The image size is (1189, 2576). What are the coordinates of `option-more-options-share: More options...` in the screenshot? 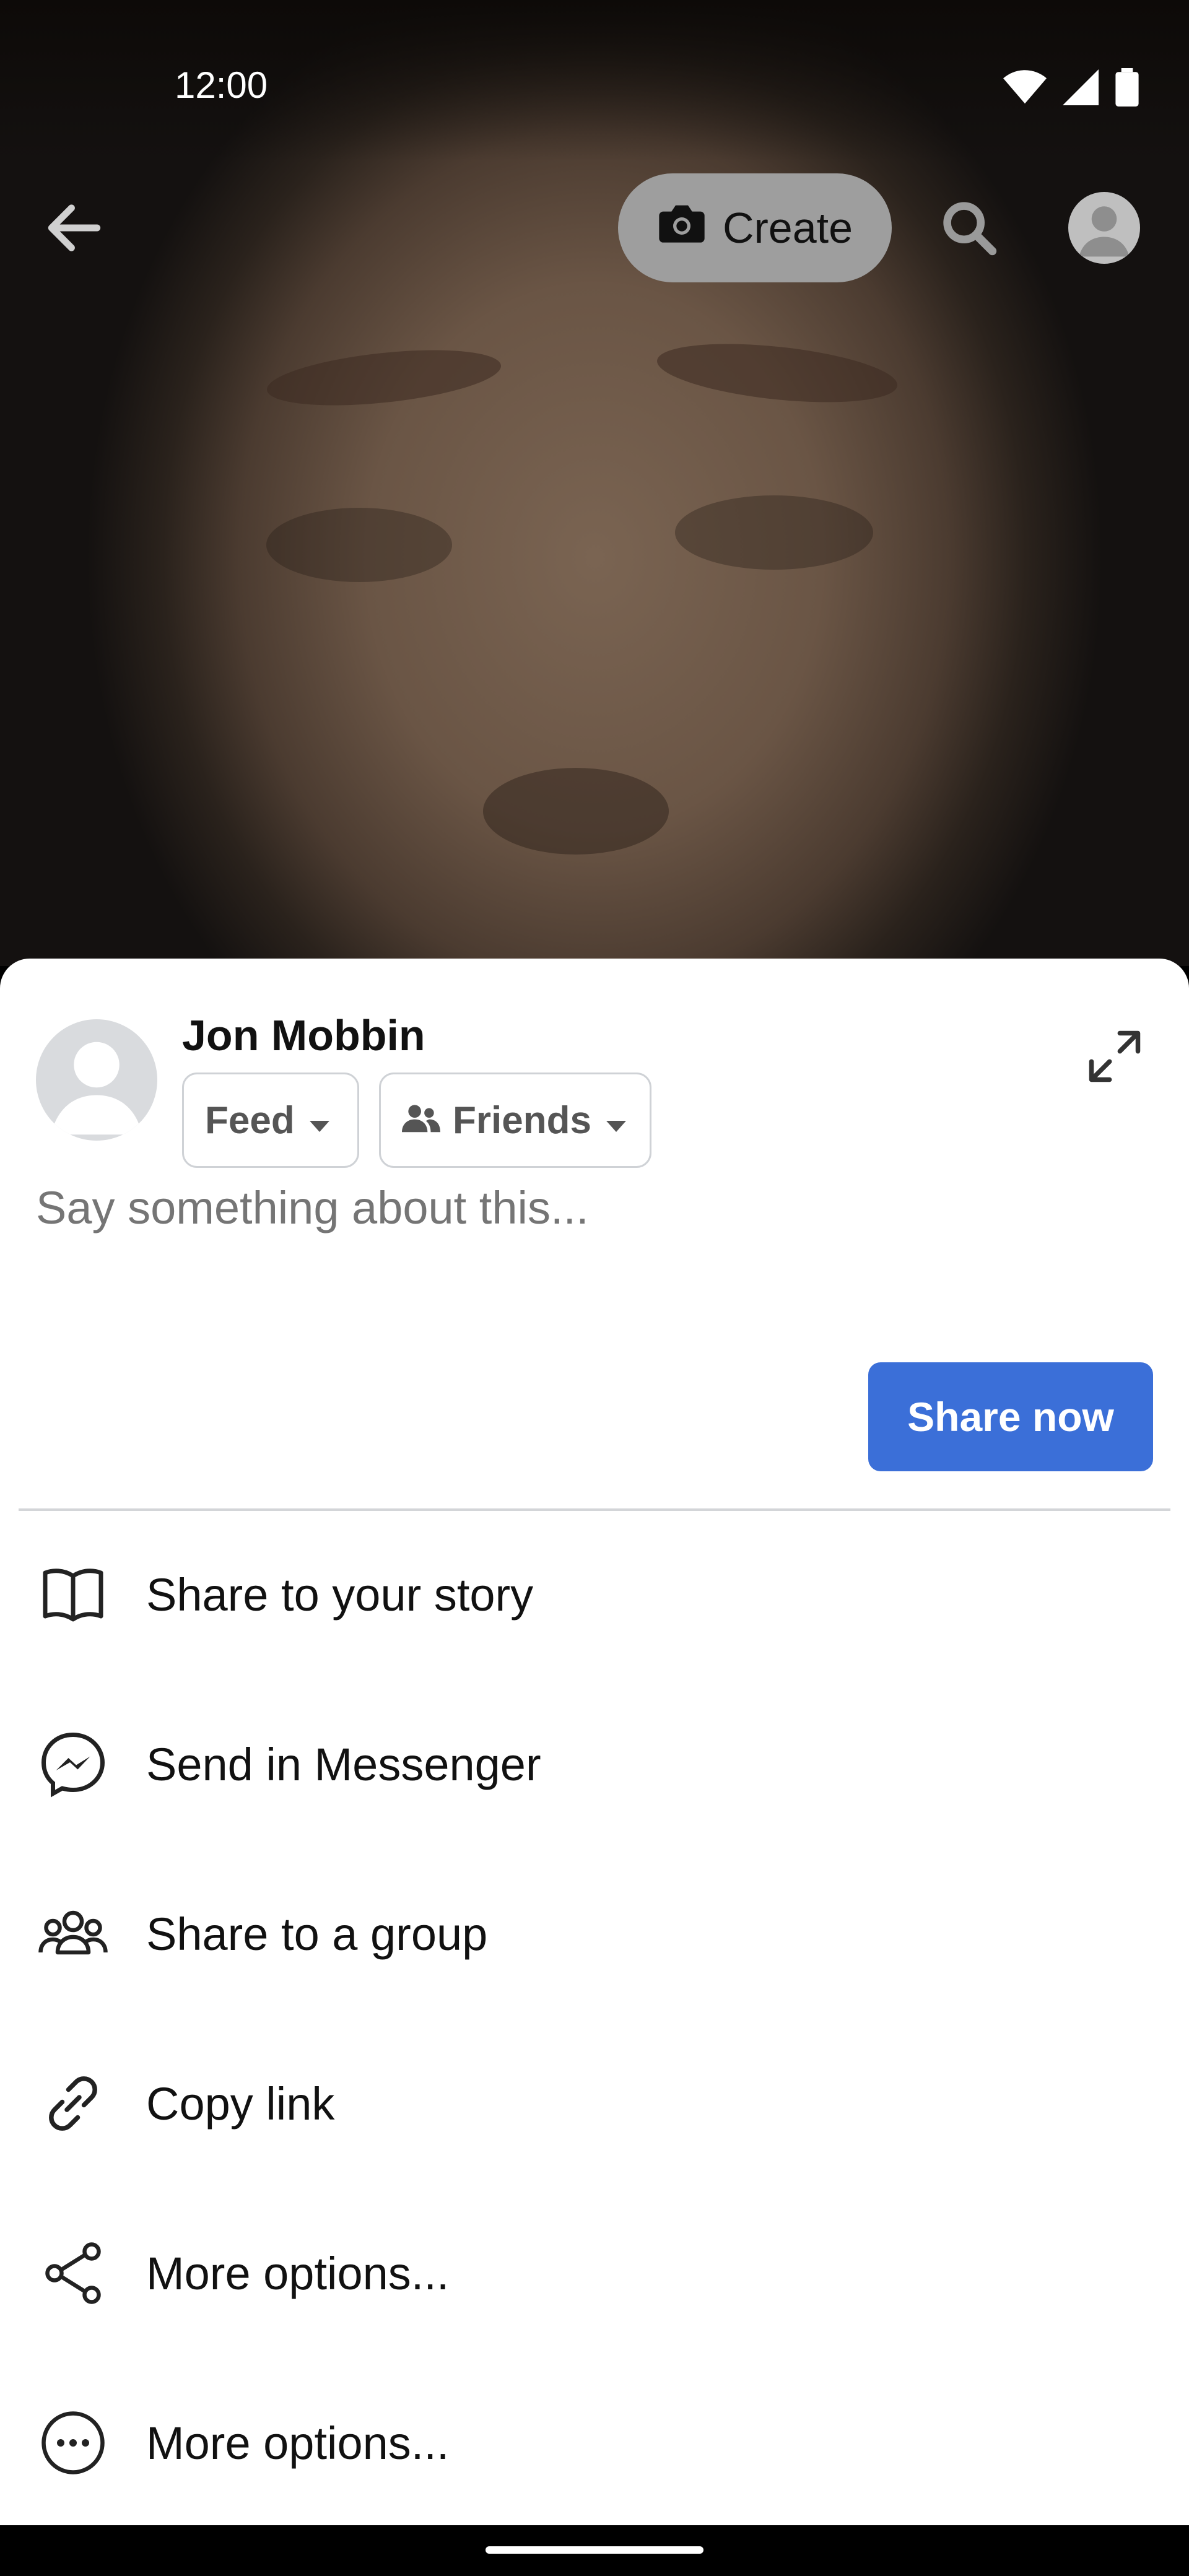 It's located at (594, 2273).